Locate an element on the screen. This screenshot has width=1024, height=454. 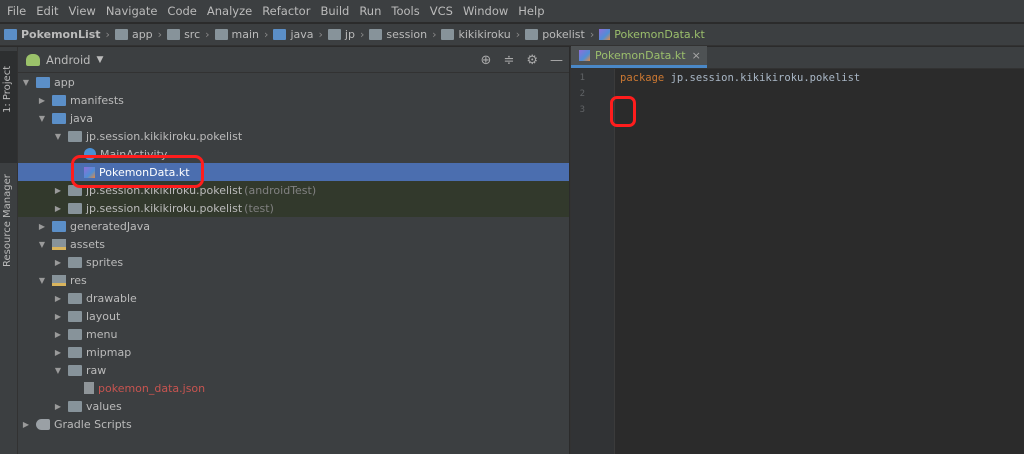
tree-item-values: ▶ values is located at coordinates (293, 406).